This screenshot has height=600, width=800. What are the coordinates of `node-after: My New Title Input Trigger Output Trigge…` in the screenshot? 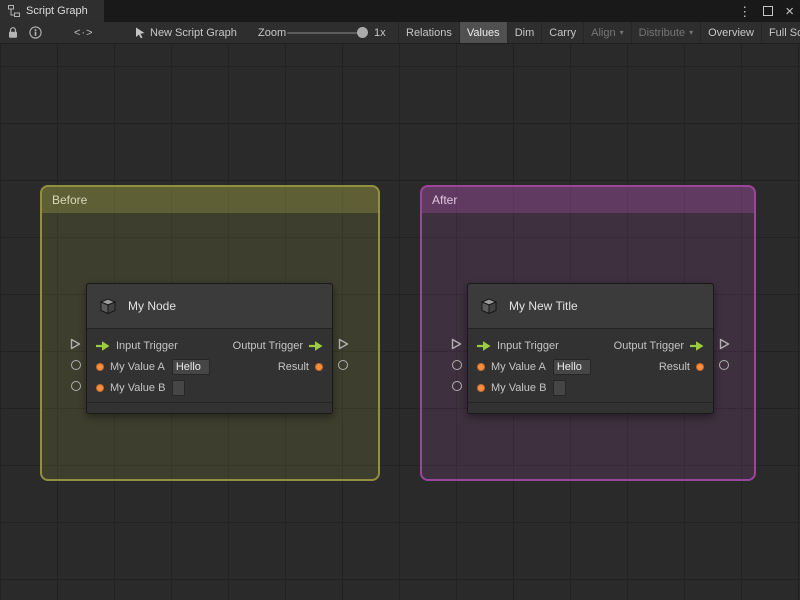 It's located at (590, 348).